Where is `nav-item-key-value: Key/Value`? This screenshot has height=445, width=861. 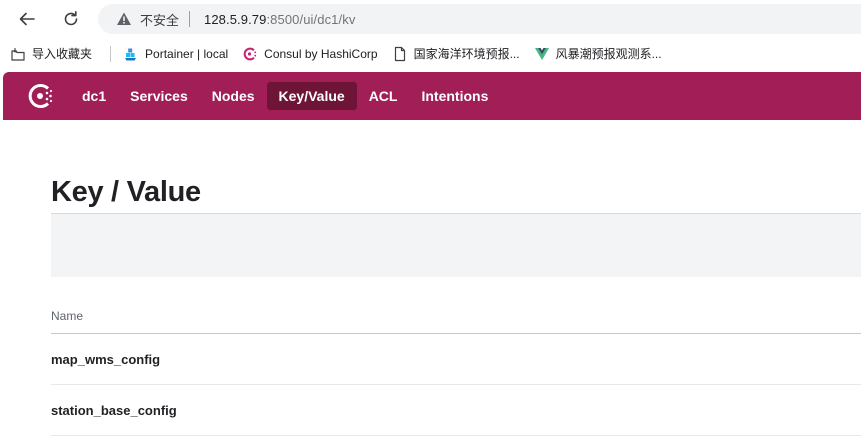 nav-item-key-value: Key/Value is located at coordinates (311, 96).